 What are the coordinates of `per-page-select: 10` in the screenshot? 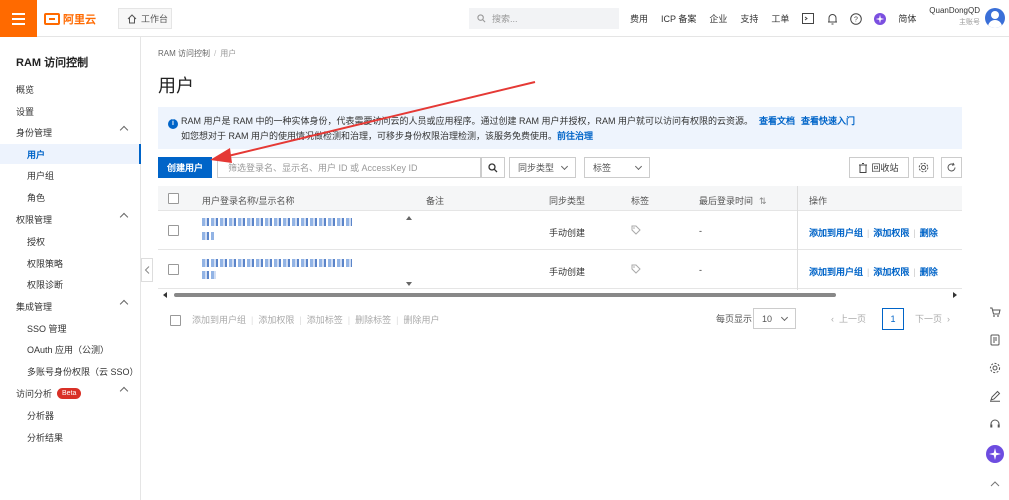 It's located at (774, 318).